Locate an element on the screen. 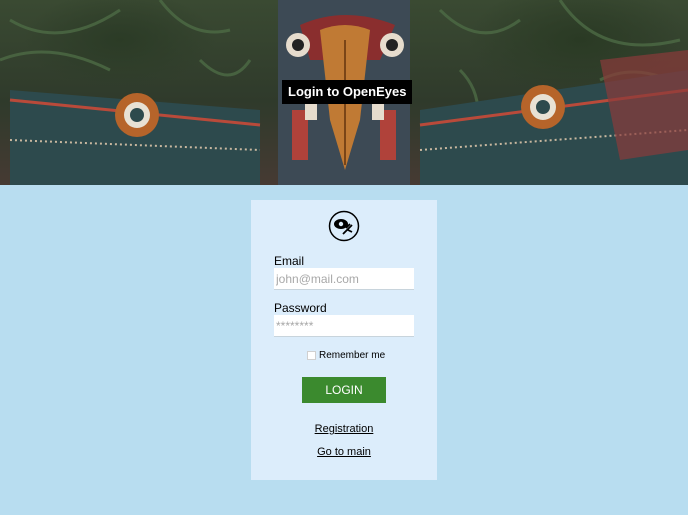  login-button: LOGIN is located at coordinates (344, 390).